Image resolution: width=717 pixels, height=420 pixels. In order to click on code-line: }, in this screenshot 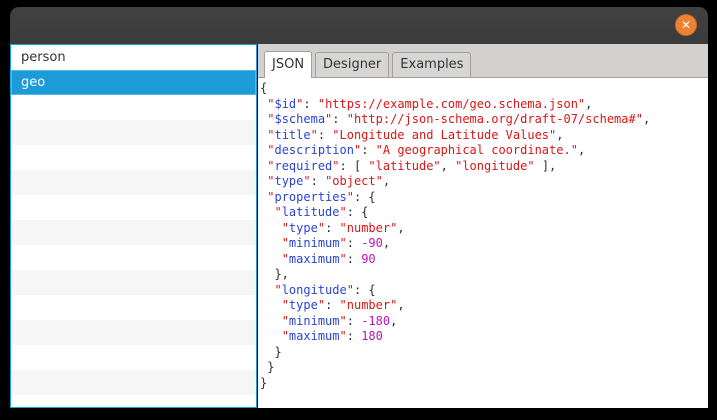, I will do `click(274, 274)`.